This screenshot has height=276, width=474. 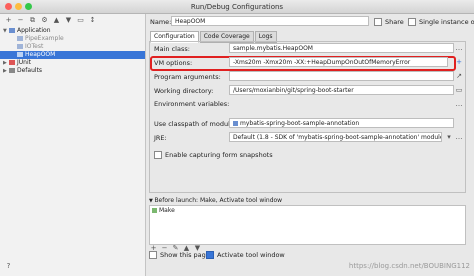 I want to click on main-class-field: sample.mybatis.HeapOOM, so click(x=341, y=48).